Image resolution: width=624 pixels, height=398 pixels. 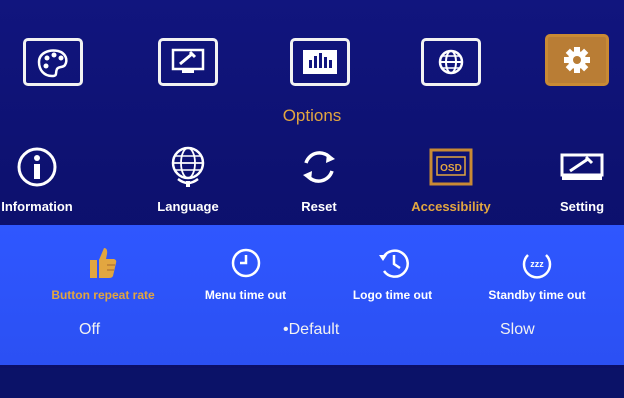 I want to click on menu-title: Options, so click(x=312, y=115).